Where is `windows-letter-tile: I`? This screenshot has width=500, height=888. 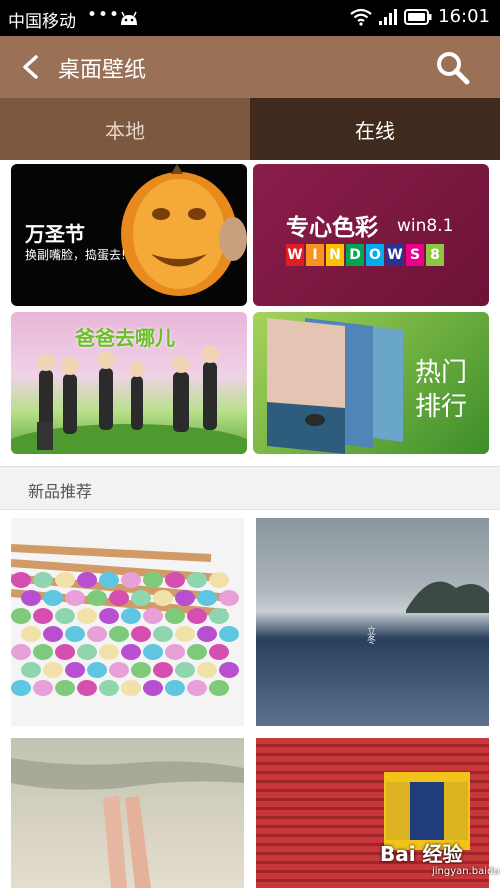
windows-letter-tile: I is located at coordinates (315, 255).